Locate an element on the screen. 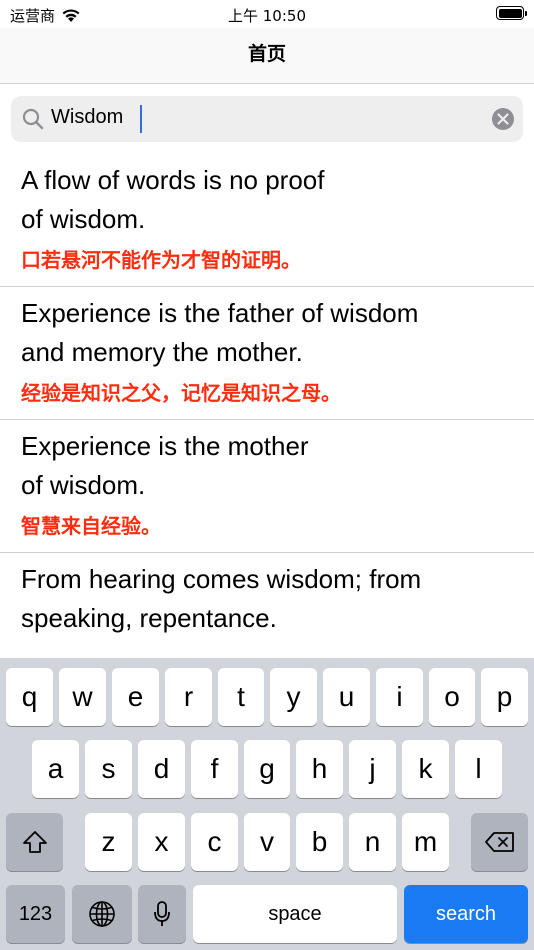 The height and width of the screenshot is (950, 534). battery-icon is located at coordinates (511, 13).